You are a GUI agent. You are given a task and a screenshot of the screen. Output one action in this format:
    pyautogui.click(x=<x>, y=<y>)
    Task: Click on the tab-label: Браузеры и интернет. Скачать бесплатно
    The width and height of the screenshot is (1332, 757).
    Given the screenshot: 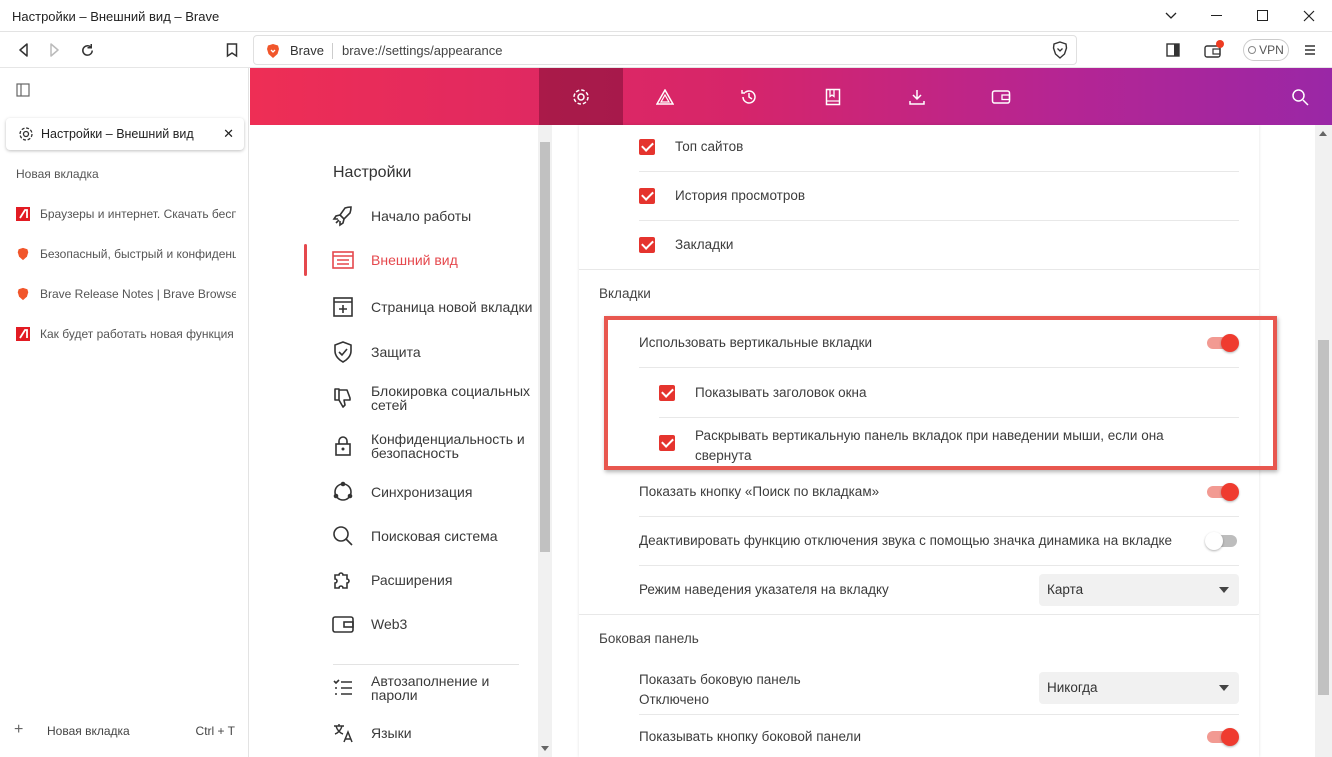 What is the action you would take?
    pyautogui.click(x=138, y=214)
    